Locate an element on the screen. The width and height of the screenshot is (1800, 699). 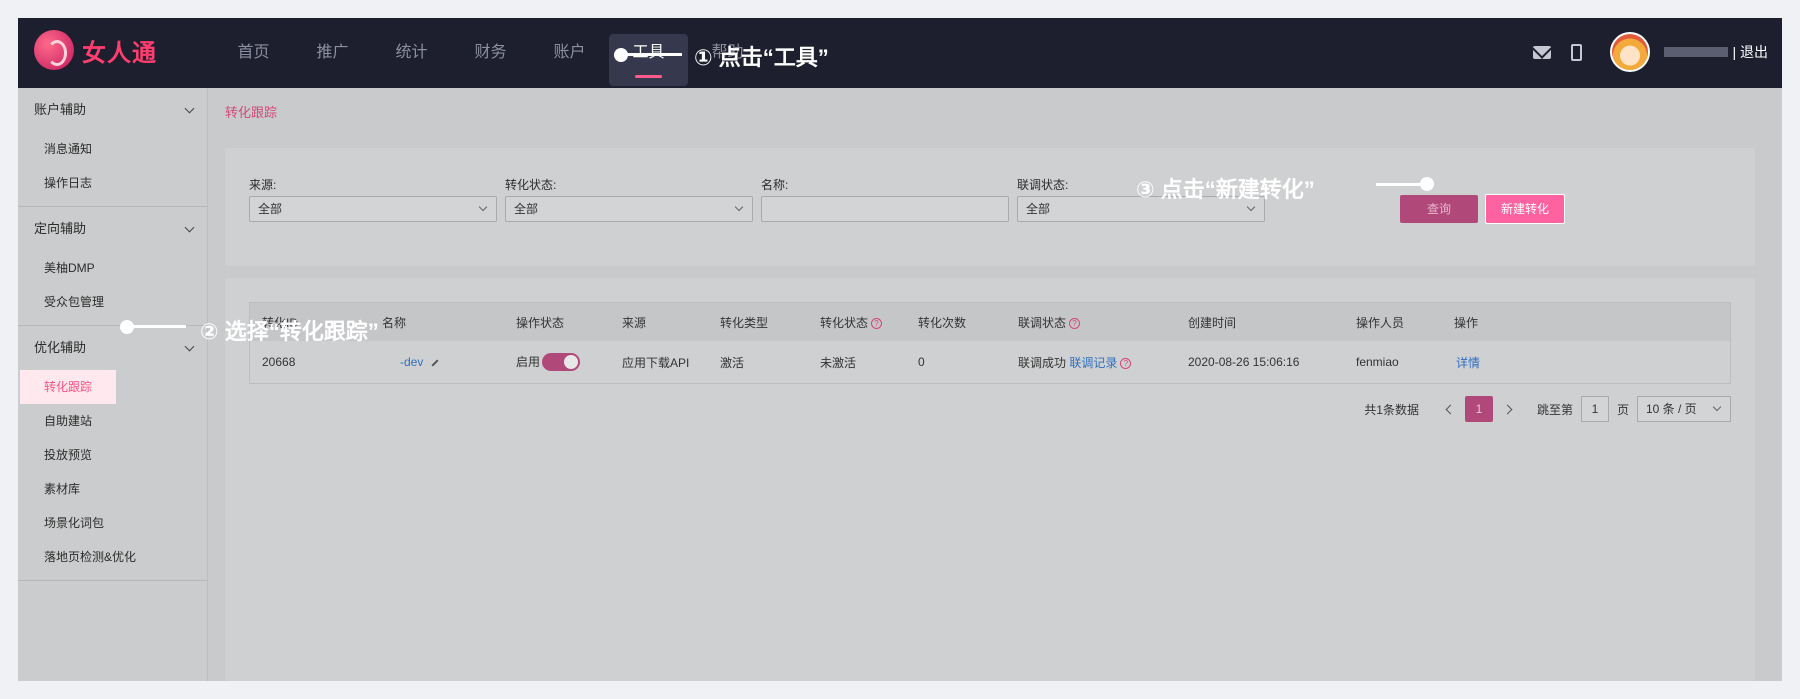
edit-icon is located at coordinates (435, 363).